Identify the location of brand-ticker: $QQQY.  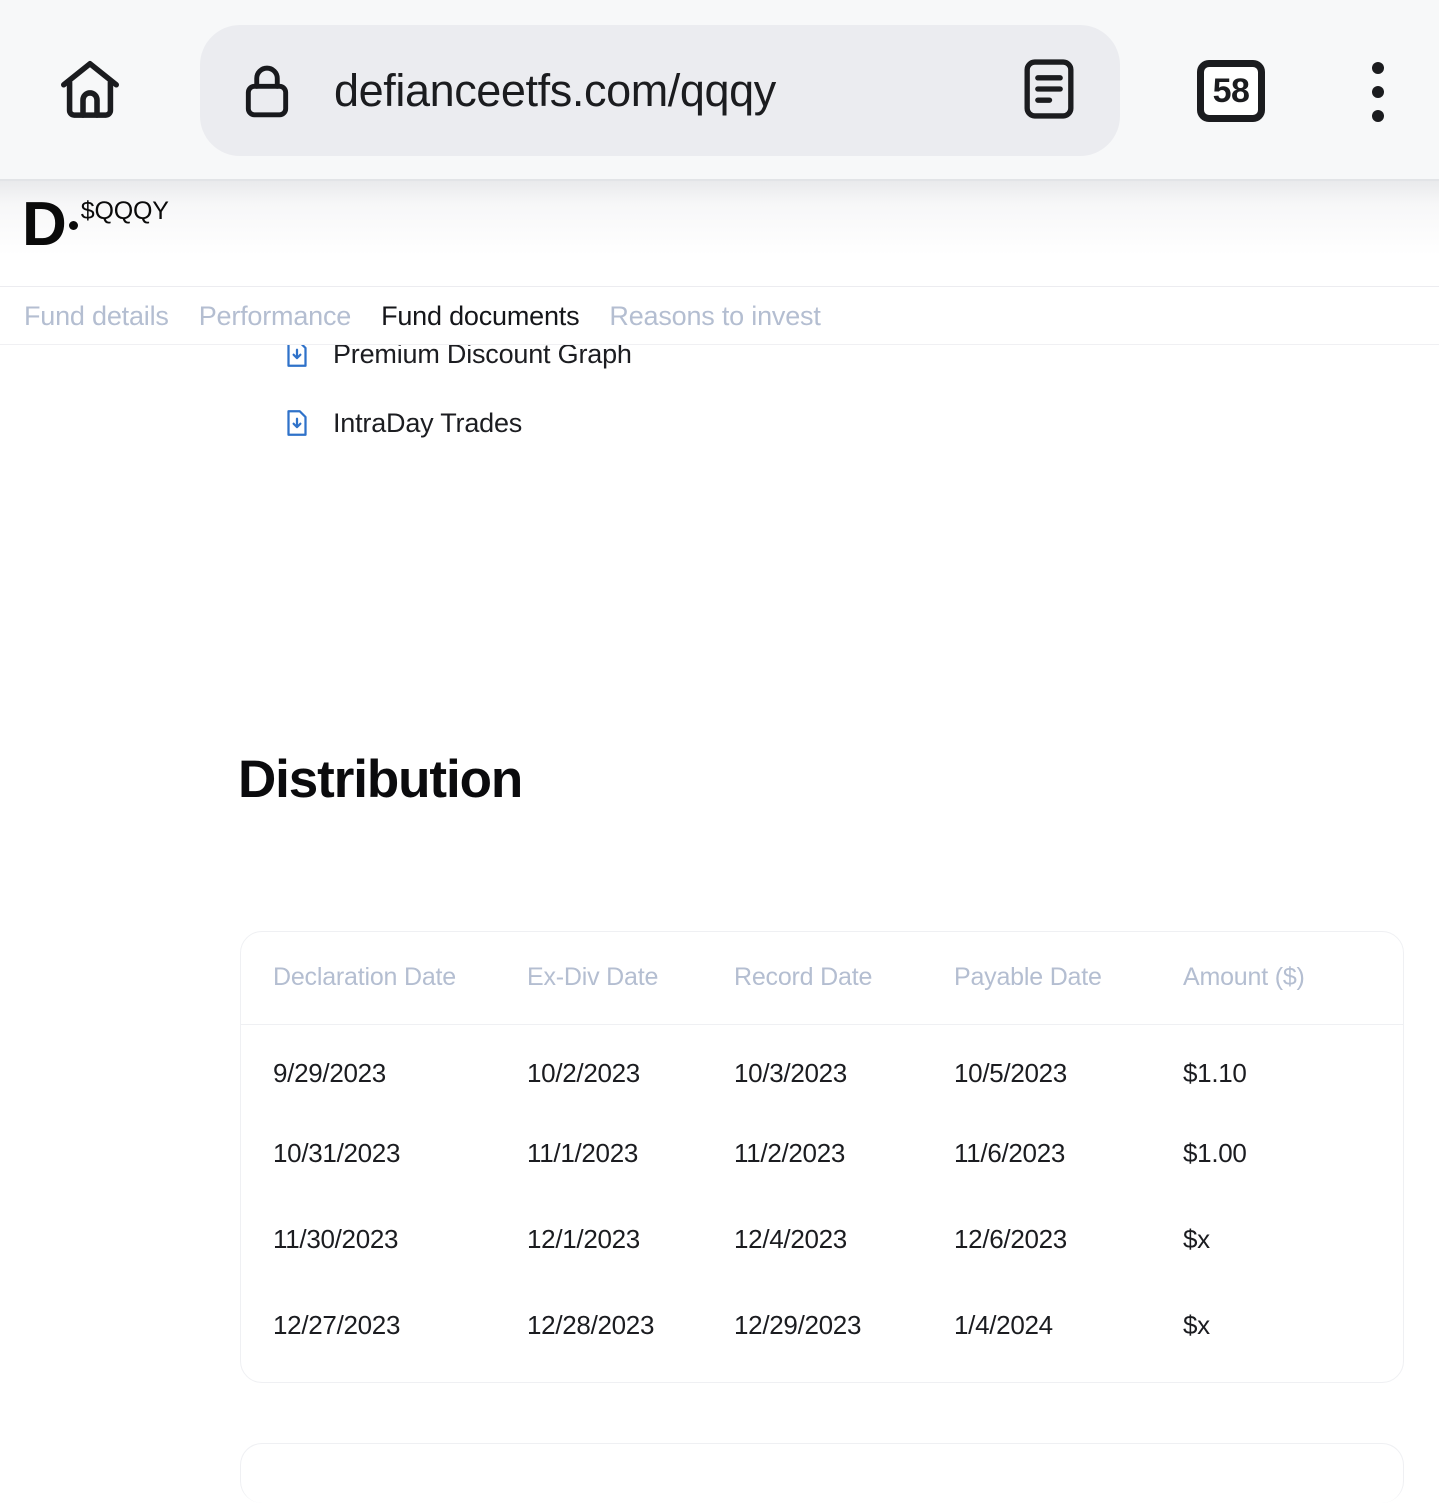
(124, 211).